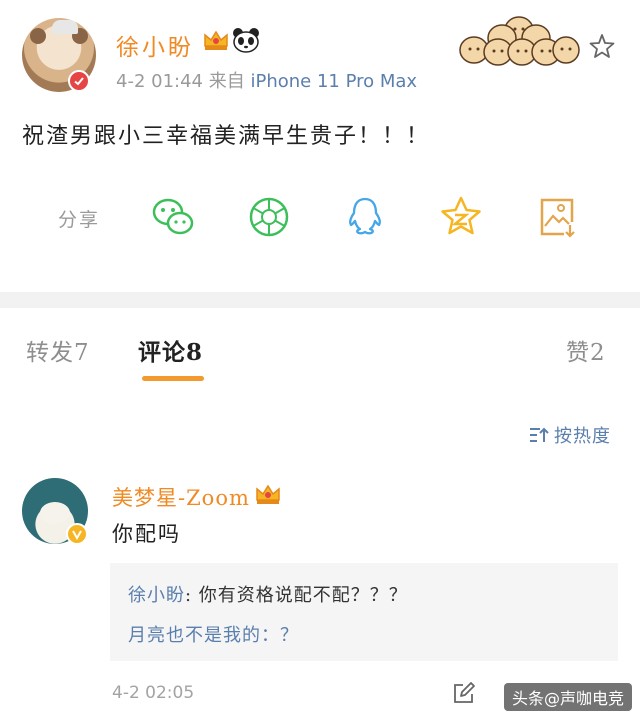  What do you see at coordinates (181, 497) in the screenshot?
I see `commenter-name: 美梦星-Zoom` at bounding box center [181, 497].